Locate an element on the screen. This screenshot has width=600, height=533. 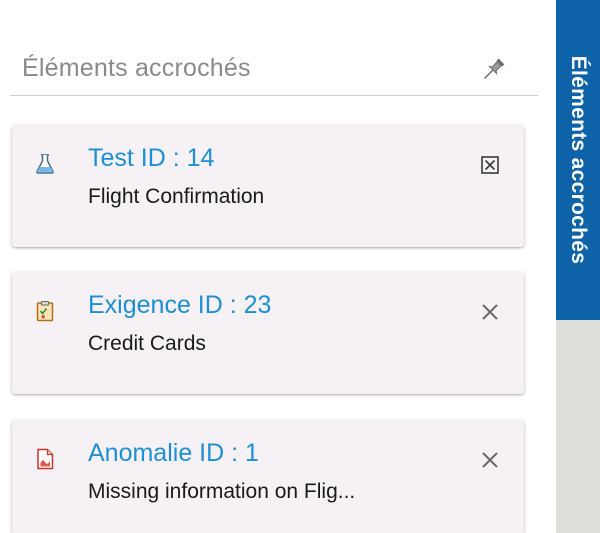
rail-tab-pinned-items: Éléments accrochés is located at coordinates (578, 160).